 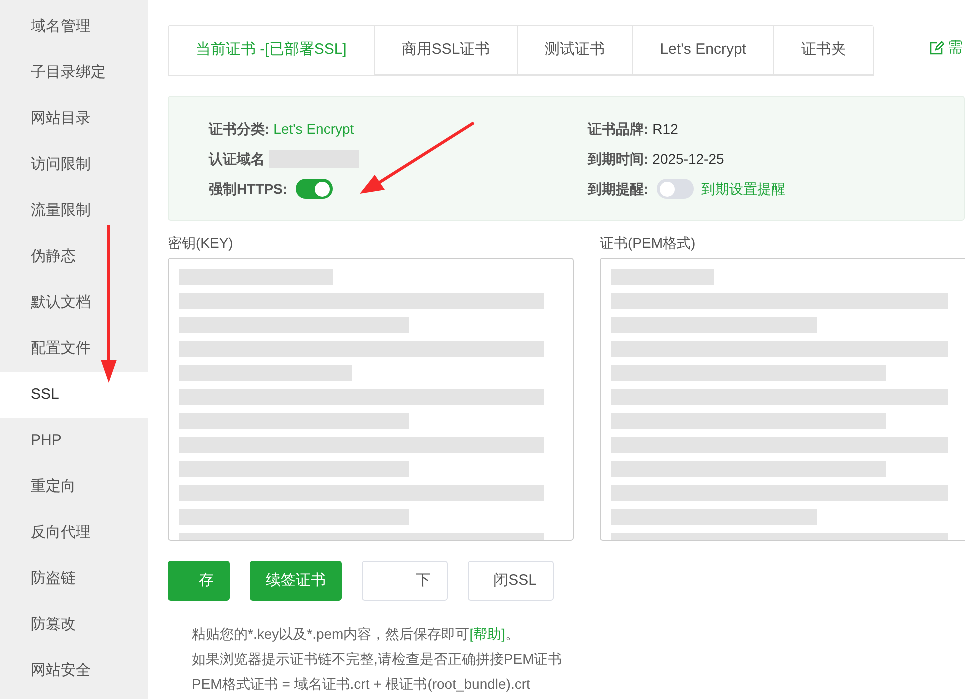 I want to click on sidebar-item: 伪静态, so click(x=74, y=257).